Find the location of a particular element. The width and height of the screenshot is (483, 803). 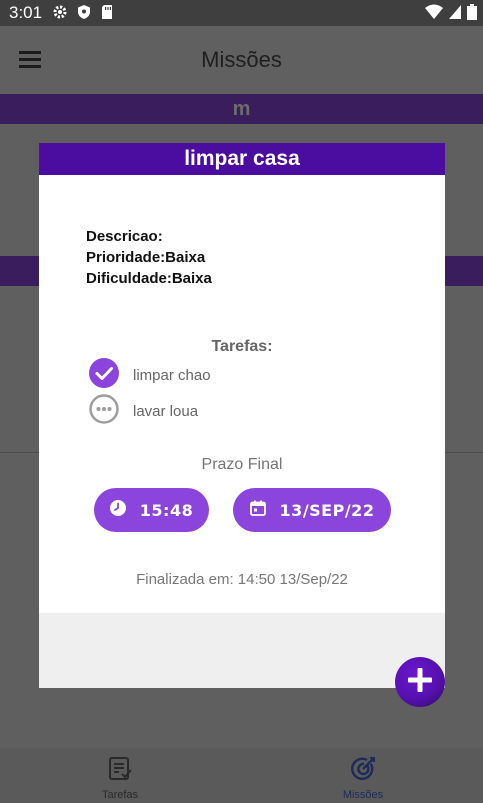

settings-icon is located at coordinates (60, 12).